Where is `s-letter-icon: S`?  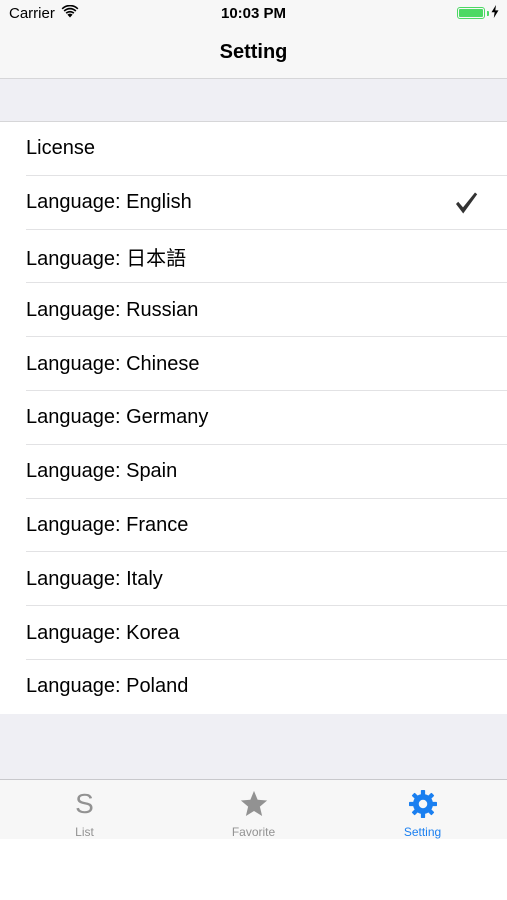 s-letter-icon: S is located at coordinates (85, 803).